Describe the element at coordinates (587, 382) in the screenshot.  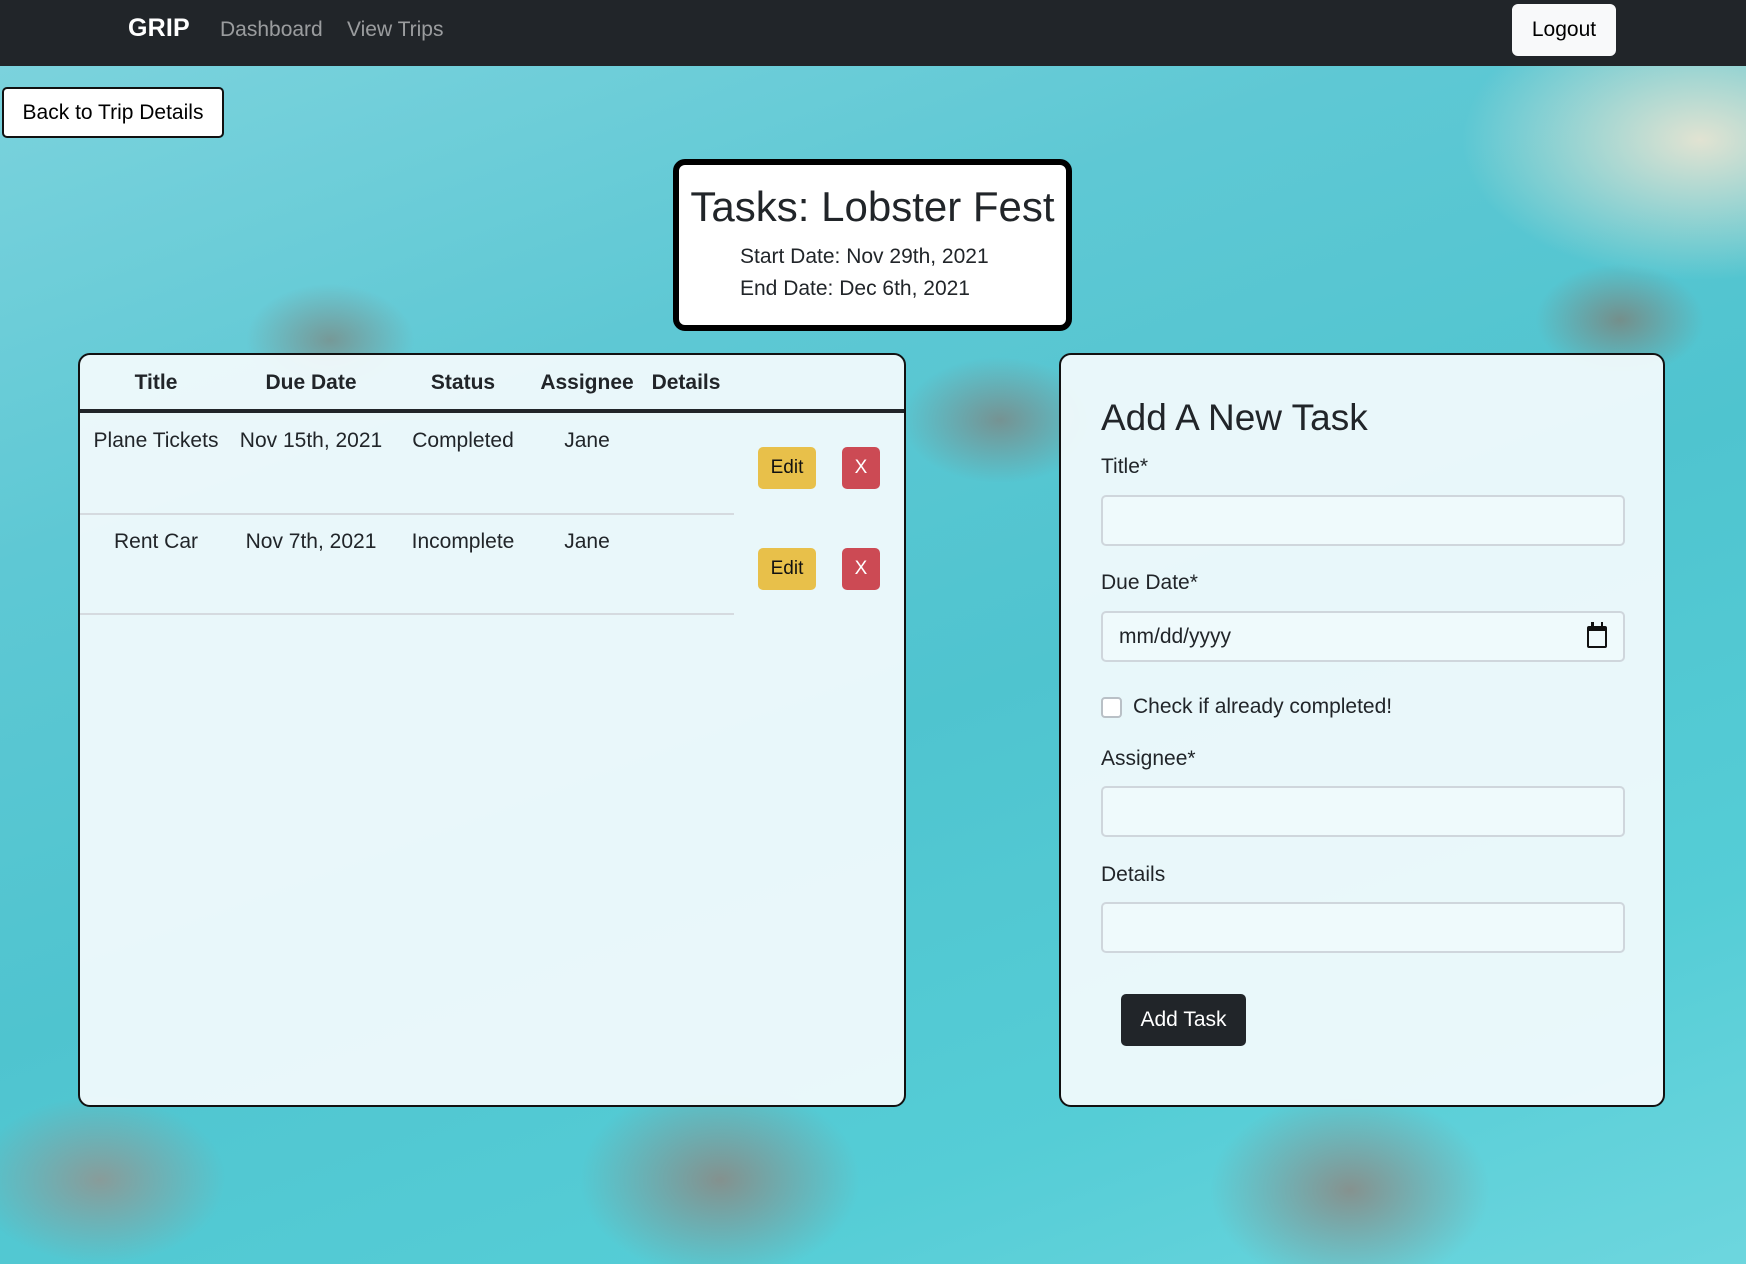
I see `column-header-assignee: Assignee` at that location.